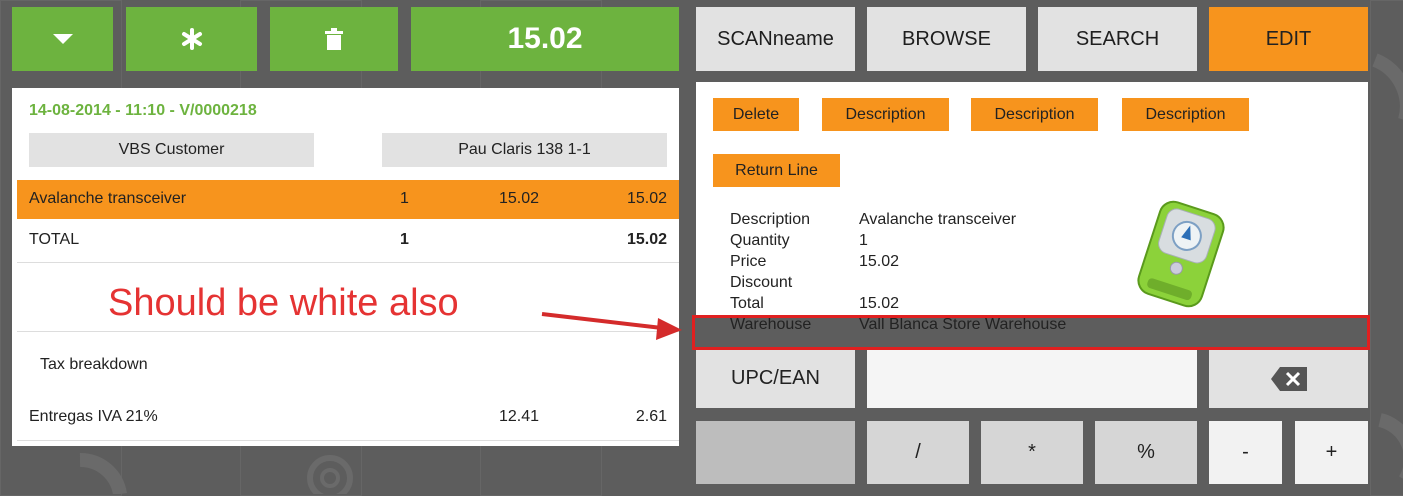 Image resolution: width=1403 pixels, height=496 pixels. I want to click on line-name: Avalanche transceiver, so click(108, 198).